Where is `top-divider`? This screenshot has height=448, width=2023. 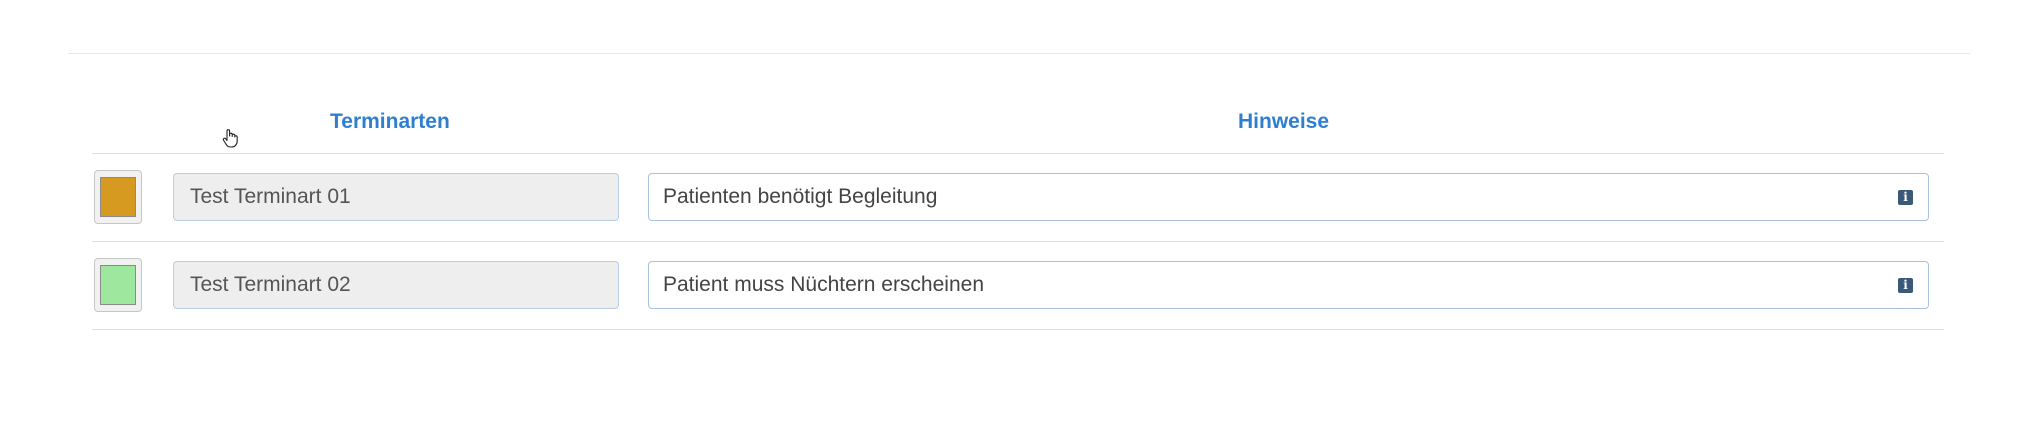 top-divider is located at coordinates (1019, 53).